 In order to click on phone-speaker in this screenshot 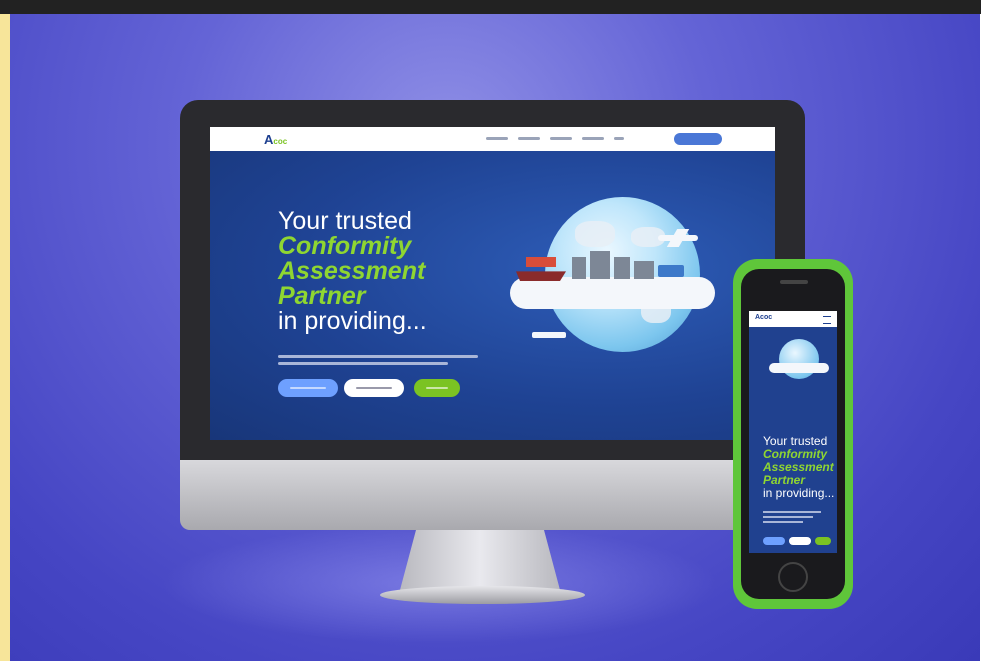, I will do `click(794, 282)`.